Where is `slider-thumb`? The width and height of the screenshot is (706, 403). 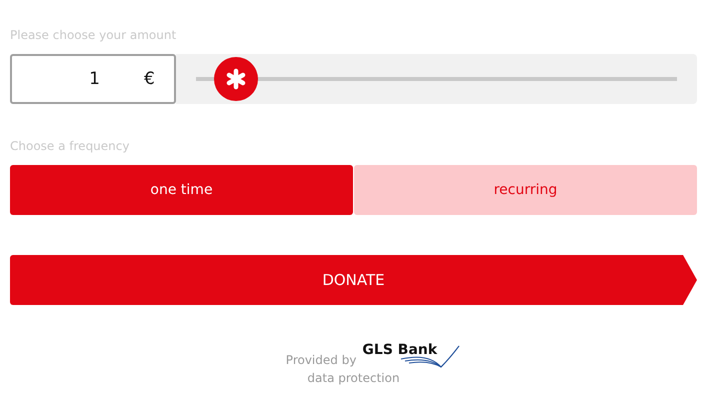 slider-thumb is located at coordinates (236, 79).